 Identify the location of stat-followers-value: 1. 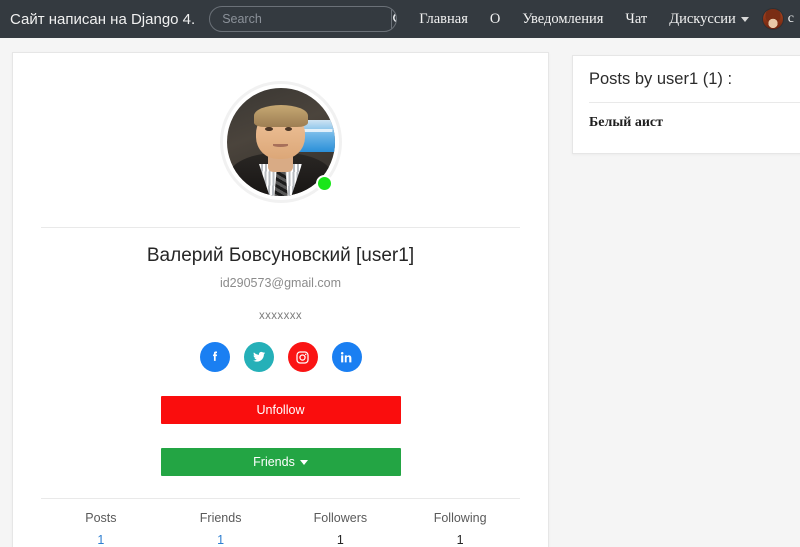
(340, 540).